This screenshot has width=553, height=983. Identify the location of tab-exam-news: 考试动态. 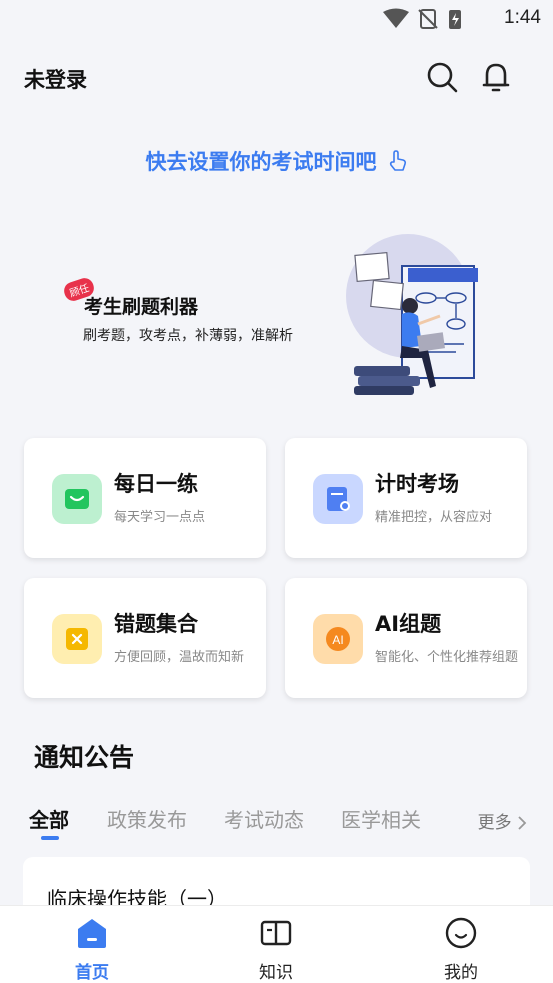
(264, 818).